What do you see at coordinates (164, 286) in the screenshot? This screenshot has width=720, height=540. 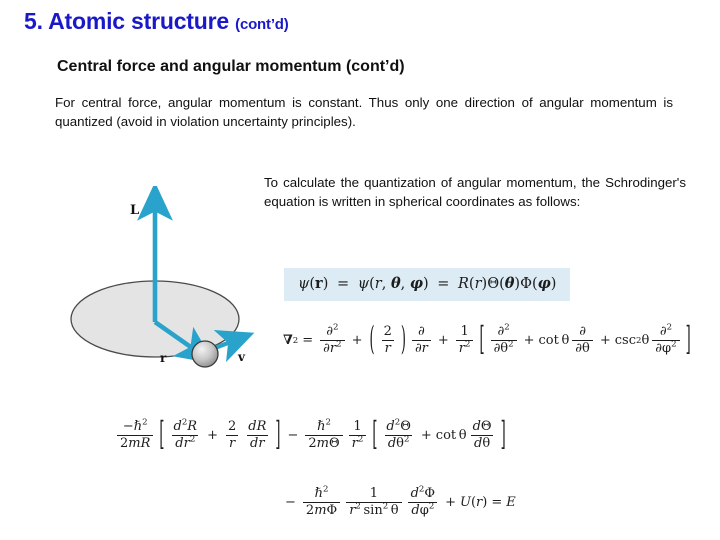 I see `angular-momentum-orbit-diagram: L r v` at bounding box center [164, 286].